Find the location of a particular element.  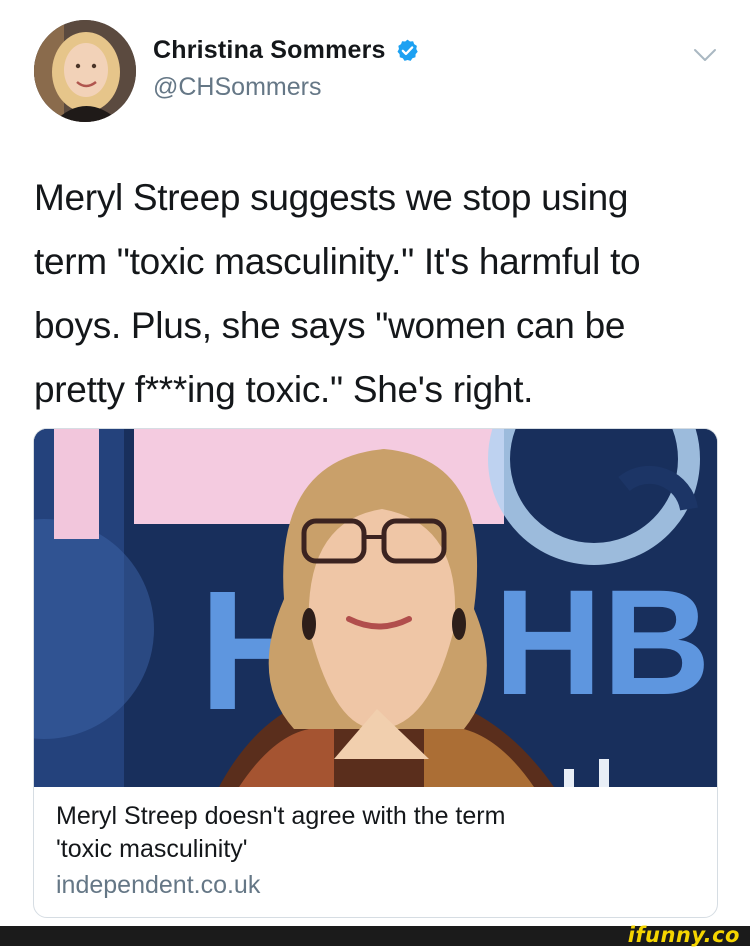

author-name-row: Christina Sommers is located at coordinates (286, 50).